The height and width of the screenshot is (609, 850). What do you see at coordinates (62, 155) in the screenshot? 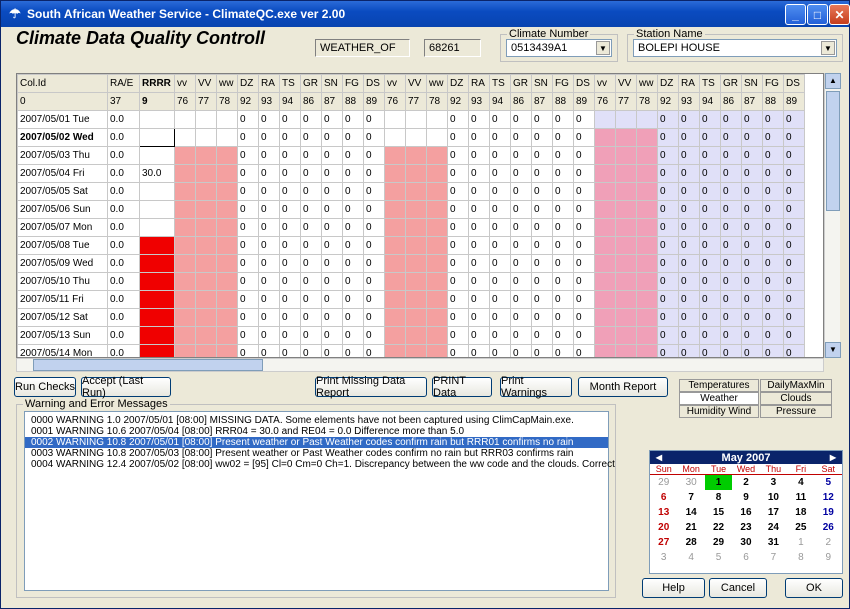
I see `row-date: 2007/05/03 Thu` at bounding box center [62, 155].